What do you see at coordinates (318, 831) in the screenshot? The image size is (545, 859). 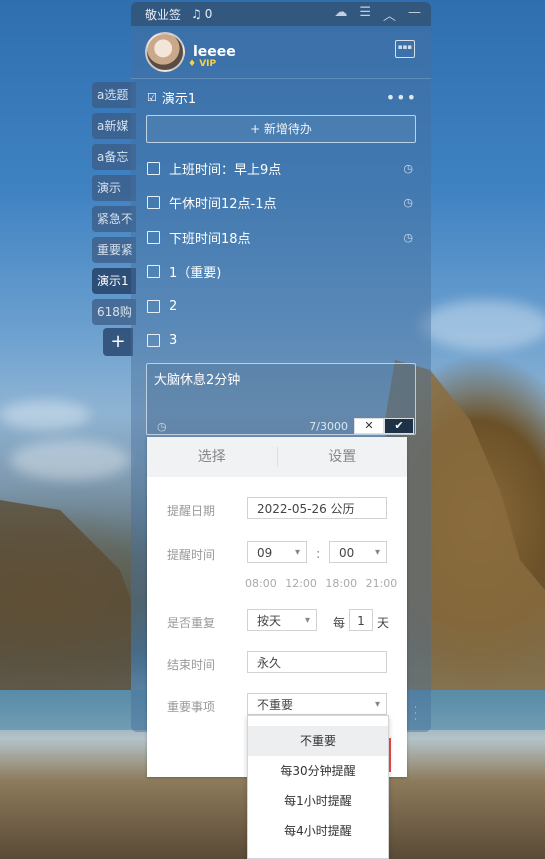 I see `dropdown-option: 每4小时提醒` at bounding box center [318, 831].